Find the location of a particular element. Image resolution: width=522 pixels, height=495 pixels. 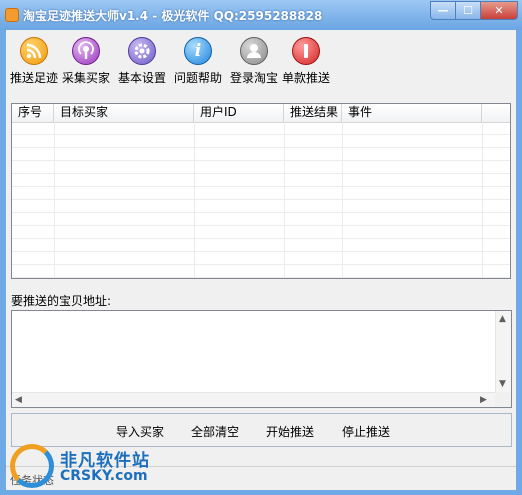

maximize-icon: ☐ is located at coordinates (468, 10).